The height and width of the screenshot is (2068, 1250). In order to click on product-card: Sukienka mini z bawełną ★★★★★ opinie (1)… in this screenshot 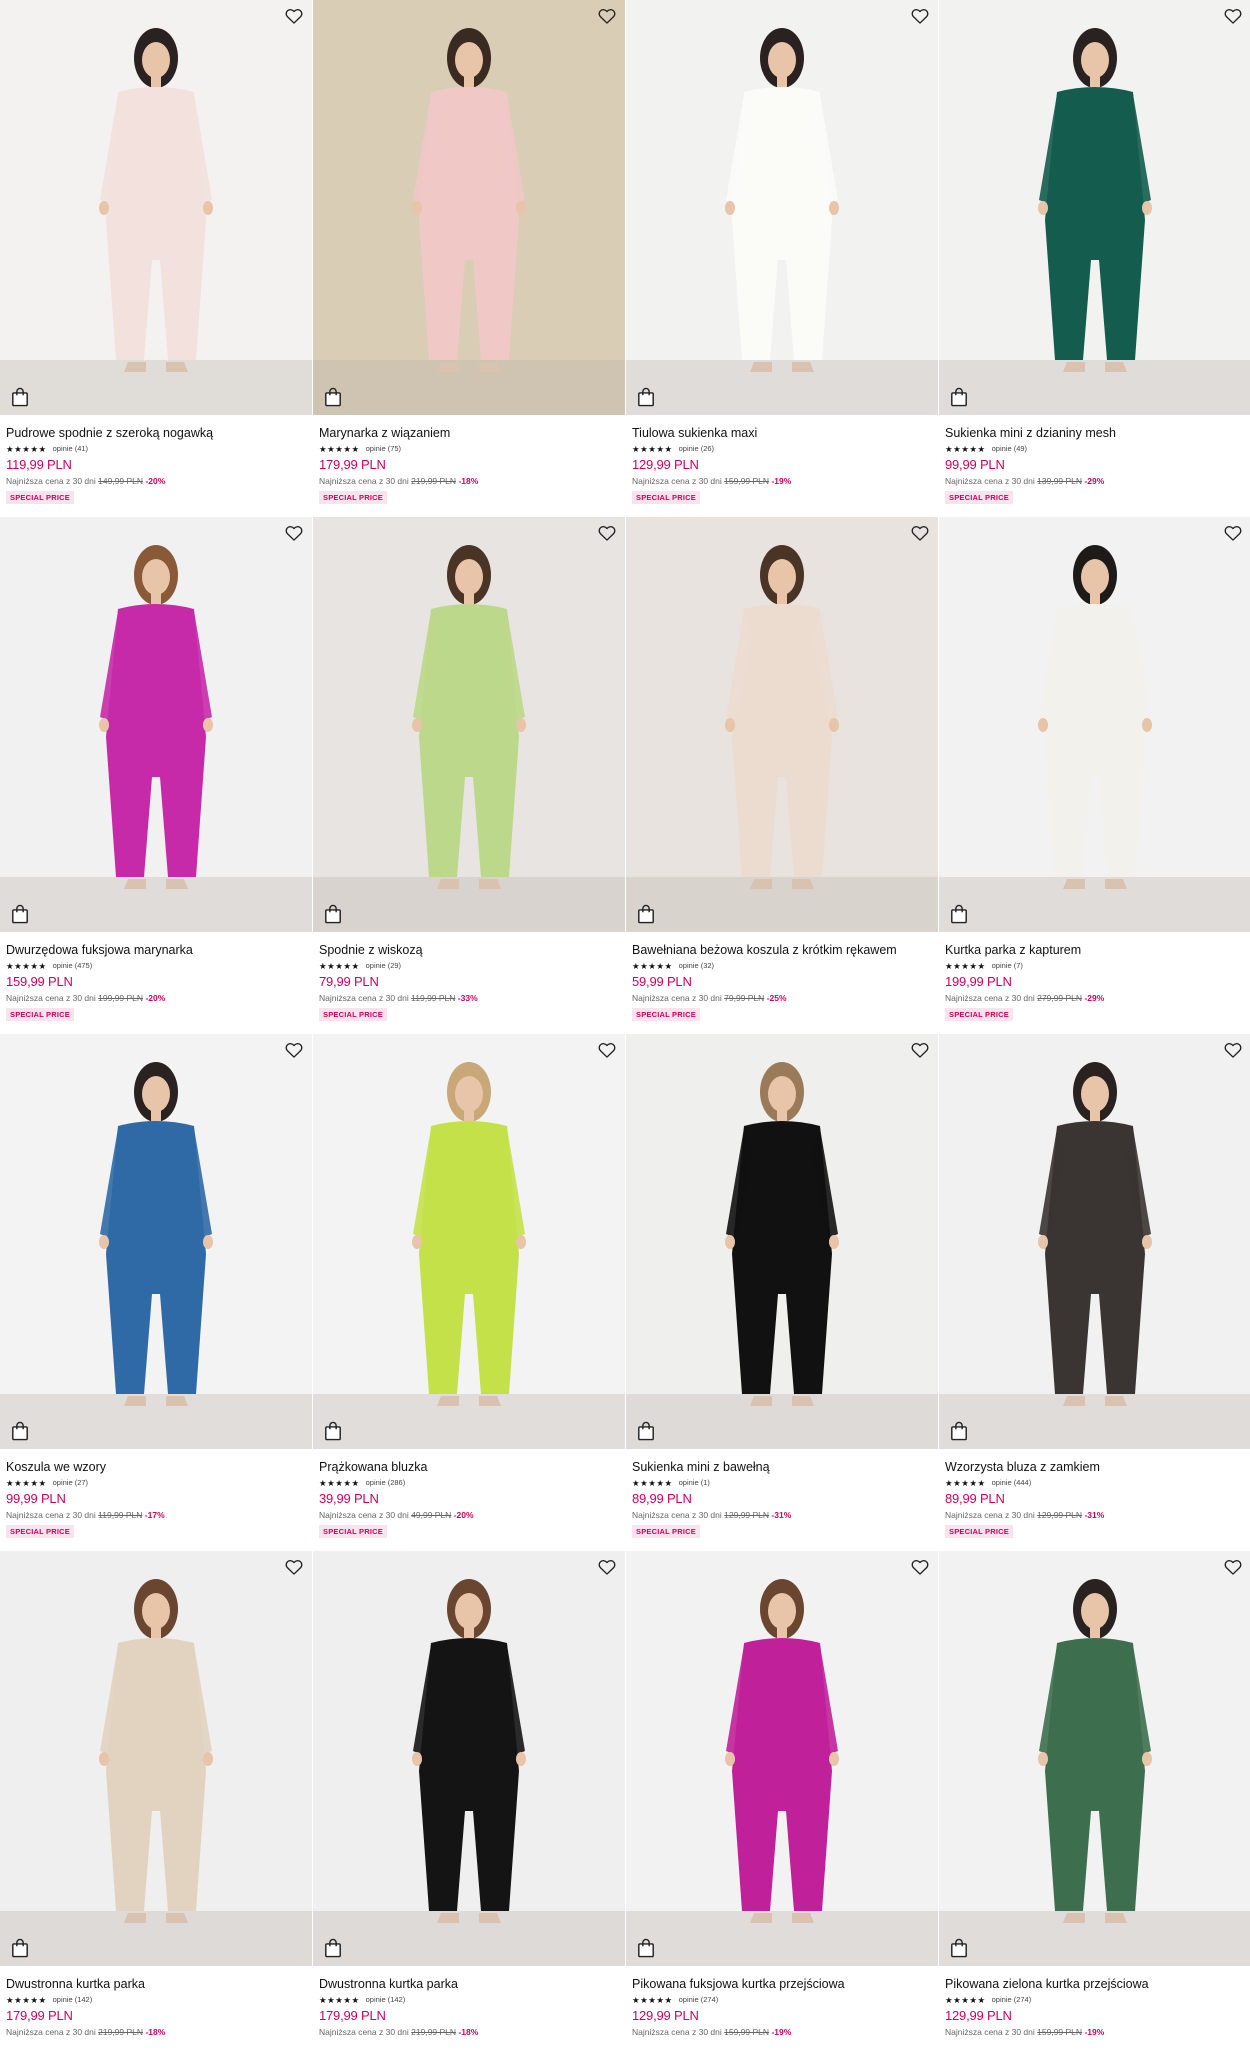, I will do `click(782, 1292)`.